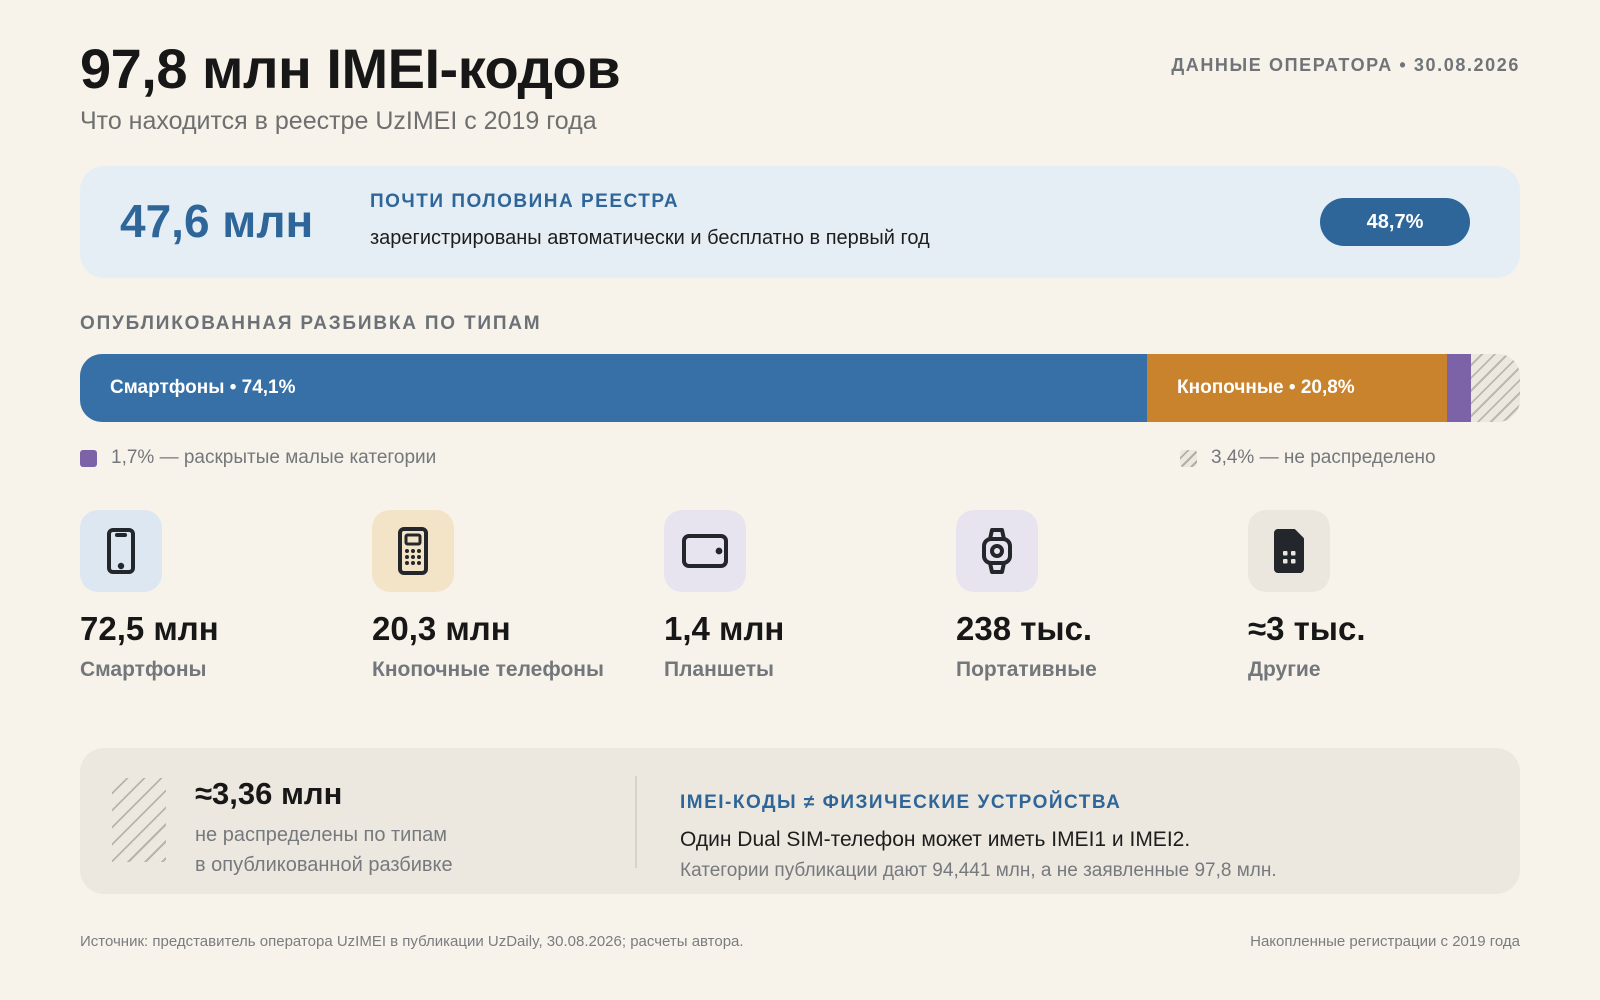 This screenshot has height=1000, width=1600. I want to click on highlight-number: 47,6 млн, so click(217, 221).